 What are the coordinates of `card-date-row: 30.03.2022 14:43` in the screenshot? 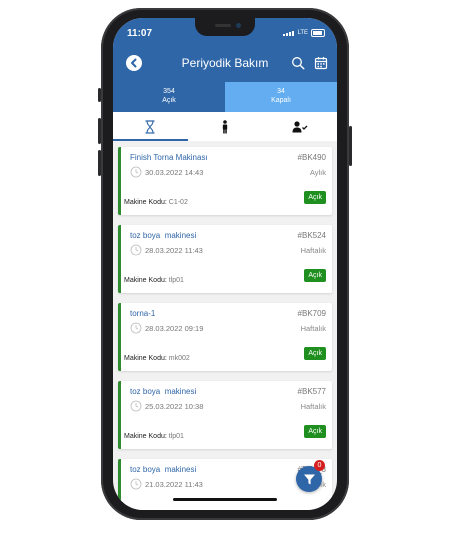 It's located at (166, 172).